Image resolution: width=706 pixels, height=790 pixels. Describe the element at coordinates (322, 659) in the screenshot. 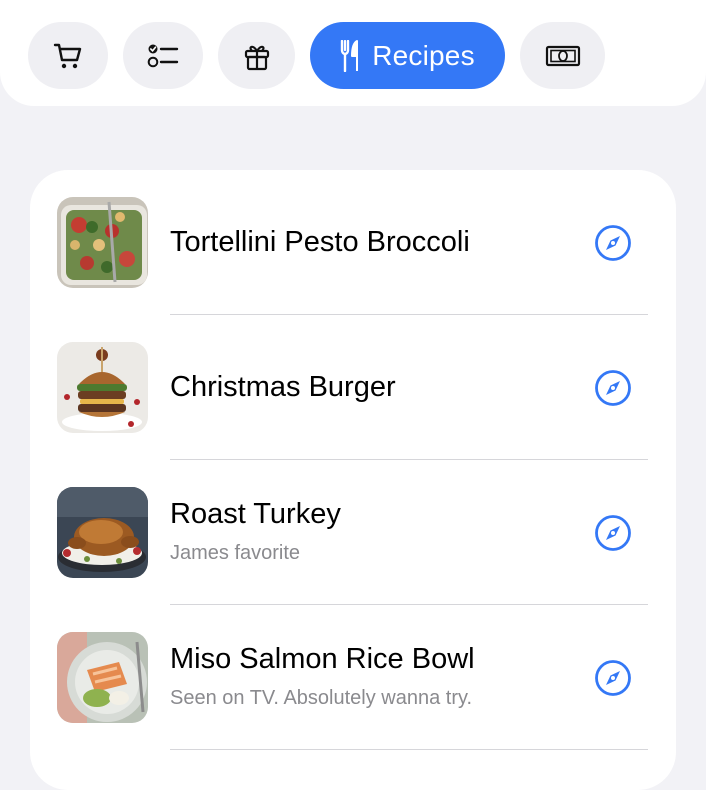

I see `recipe-title: Miso Salmon Rice Bowl` at that location.